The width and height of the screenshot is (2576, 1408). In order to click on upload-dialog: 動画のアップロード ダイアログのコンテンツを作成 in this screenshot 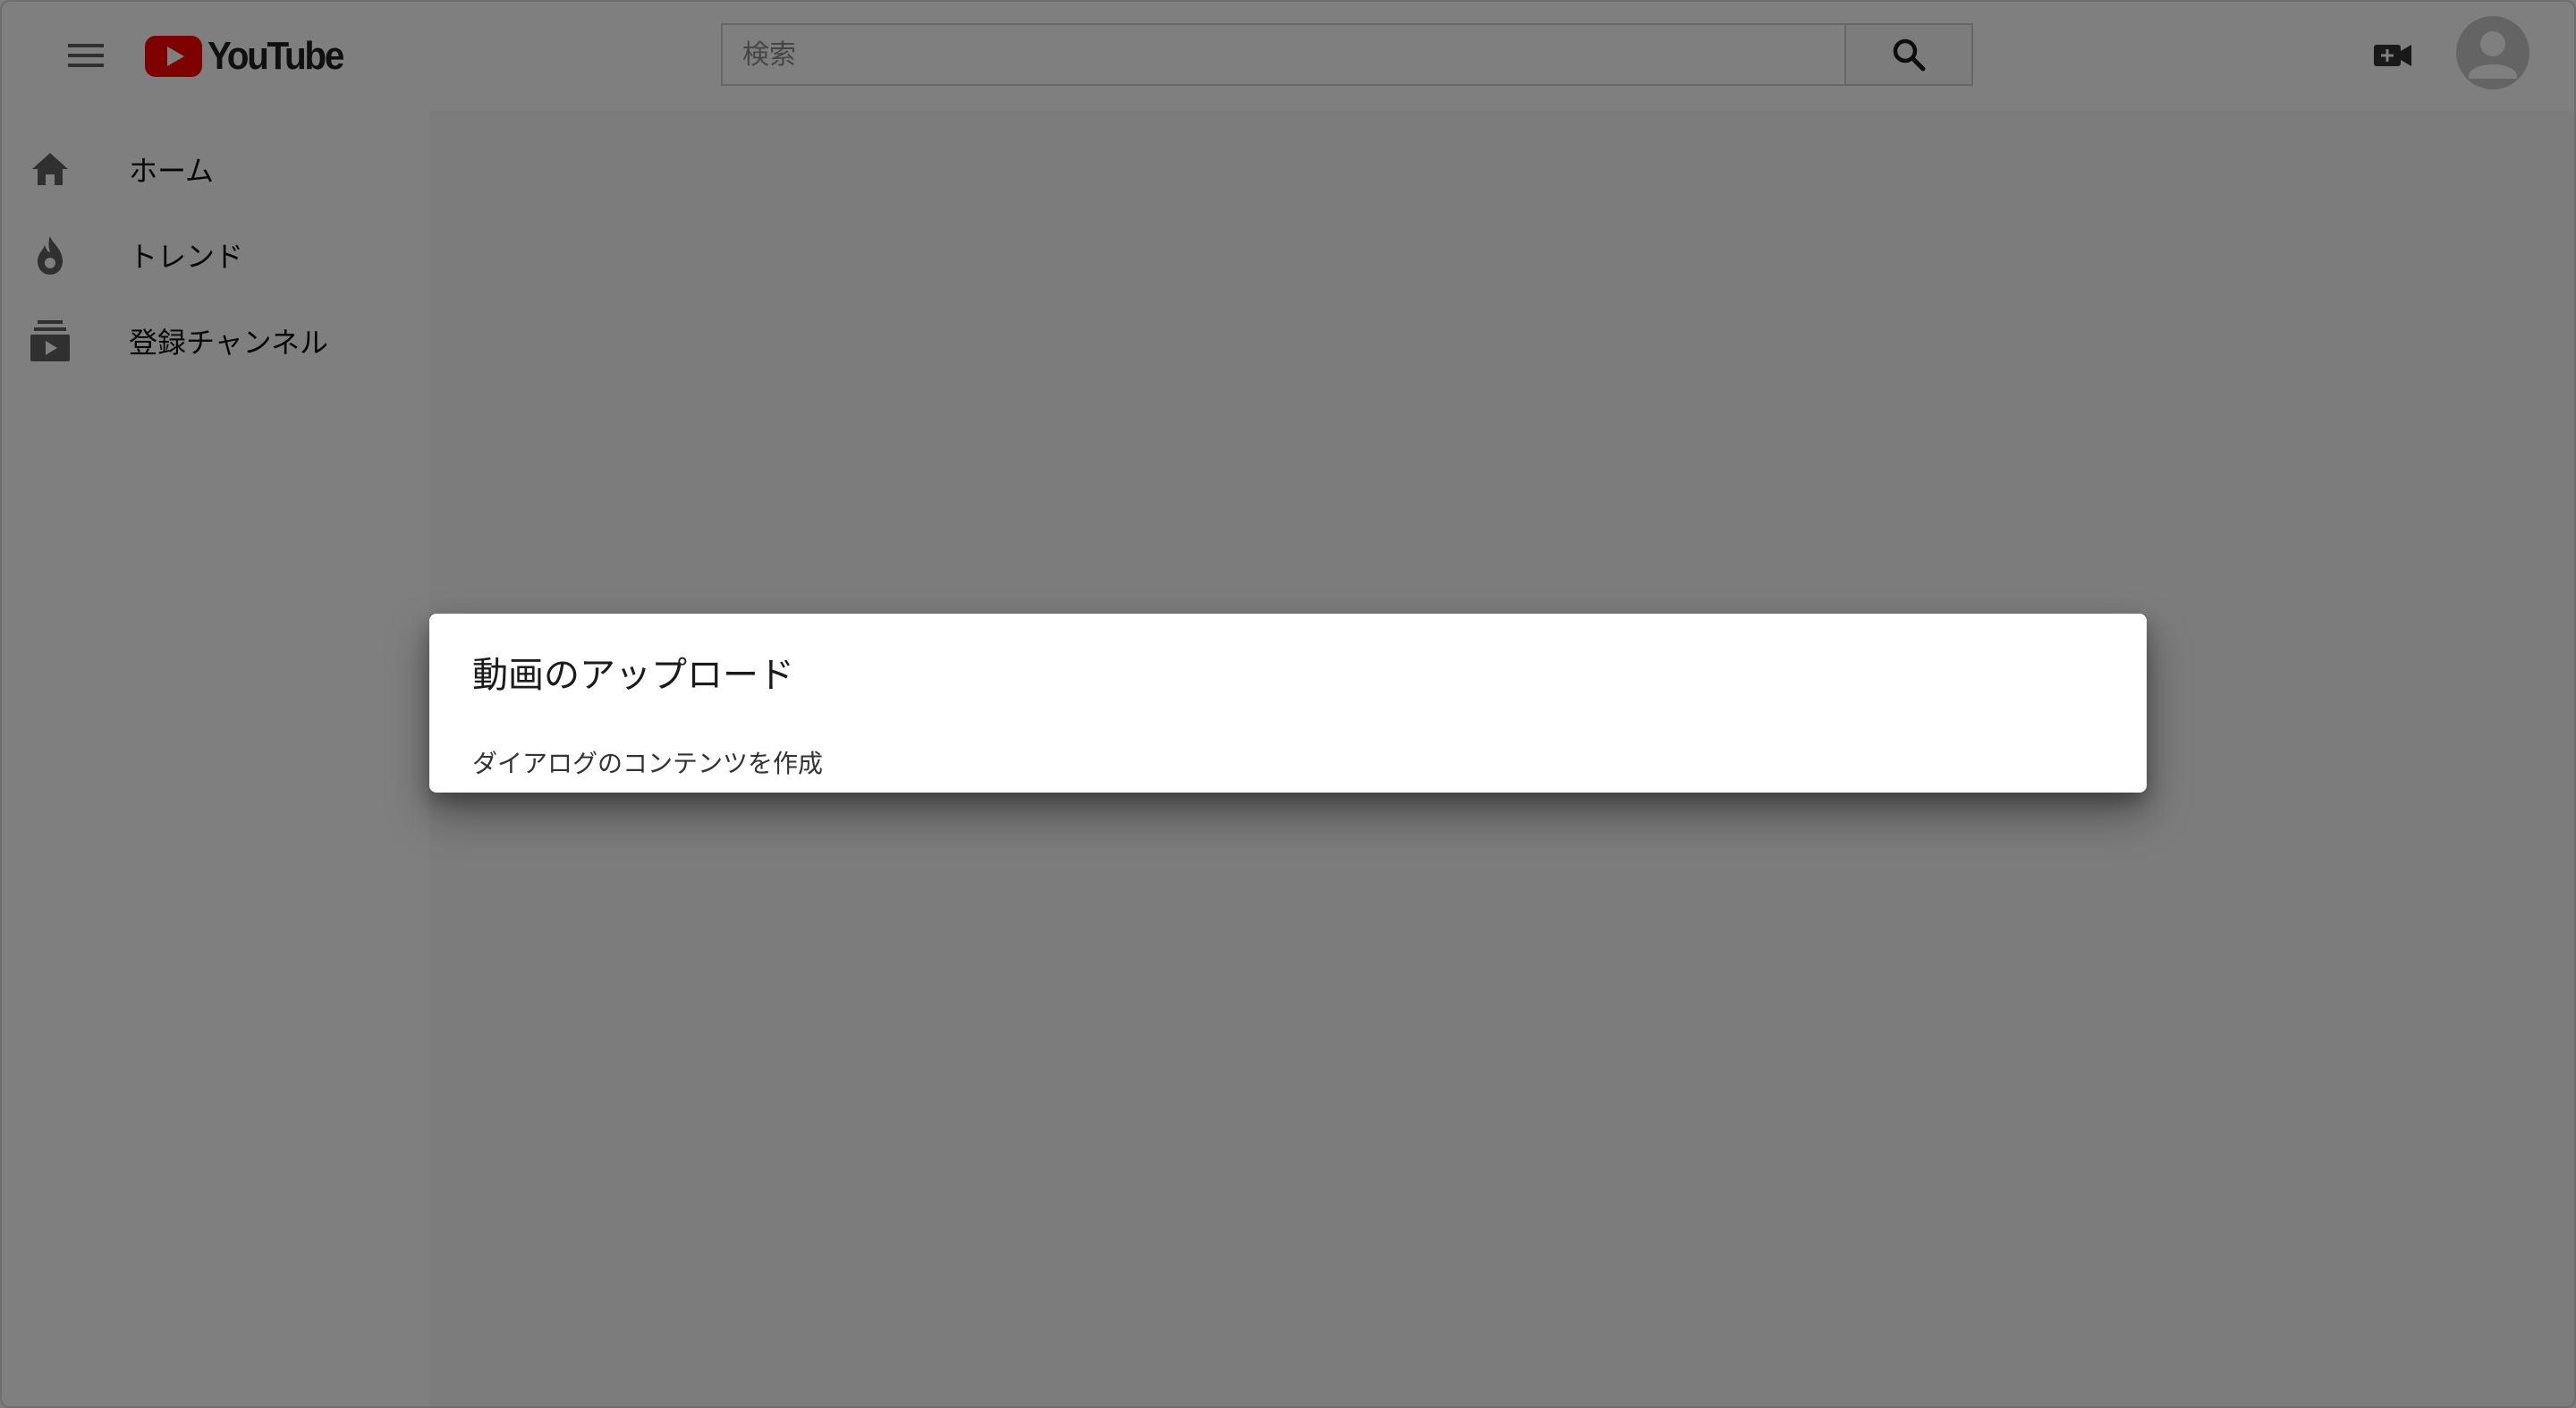, I will do `click(1288, 703)`.